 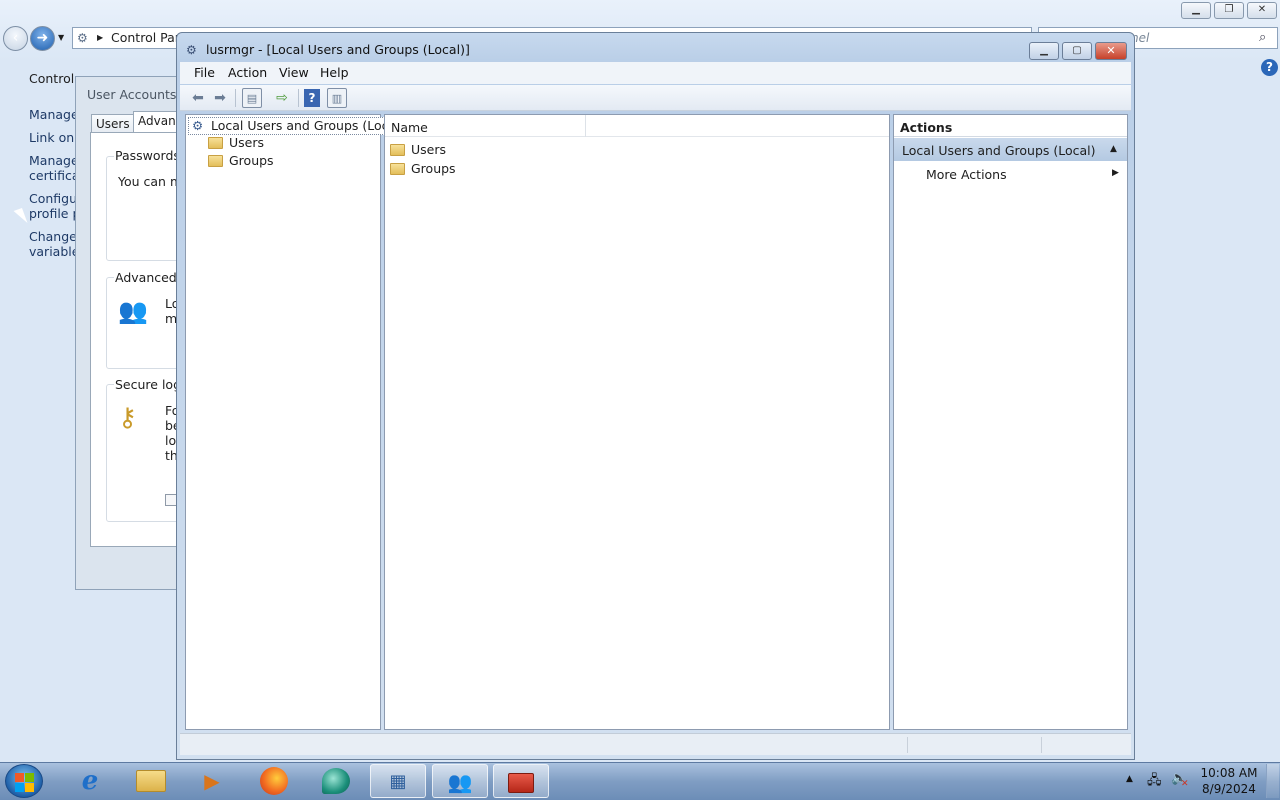 What do you see at coordinates (926, 127) in the screenshot?
I see `actions-title: Actions` at bounding box center [926, 127].